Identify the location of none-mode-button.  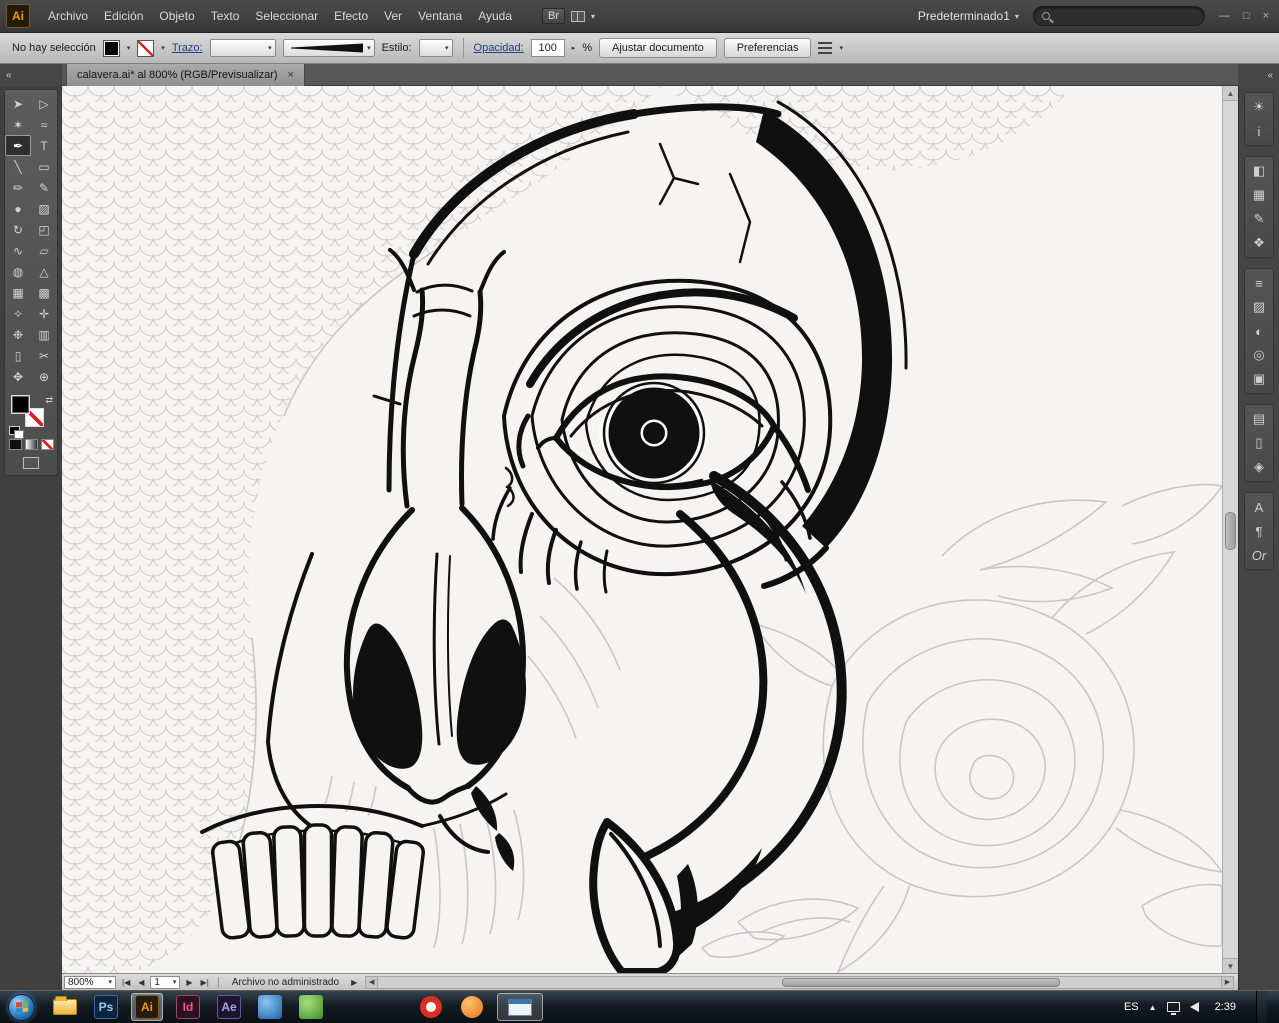
(47, 444).